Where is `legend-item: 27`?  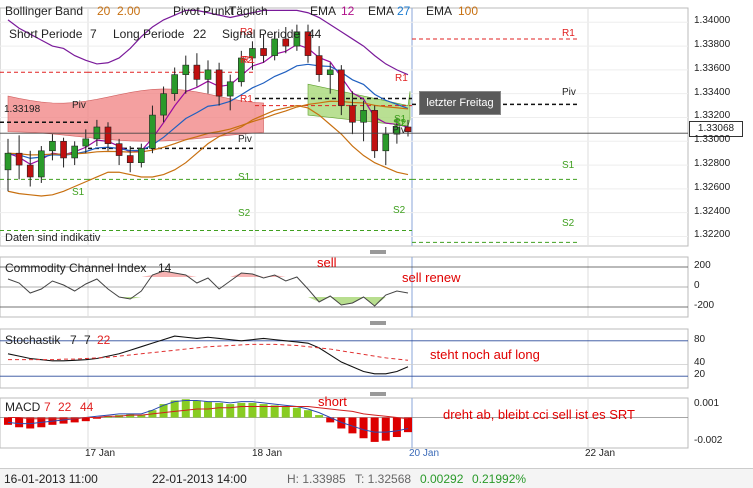 legend-item: 27 is located at coordinates (404, 11).